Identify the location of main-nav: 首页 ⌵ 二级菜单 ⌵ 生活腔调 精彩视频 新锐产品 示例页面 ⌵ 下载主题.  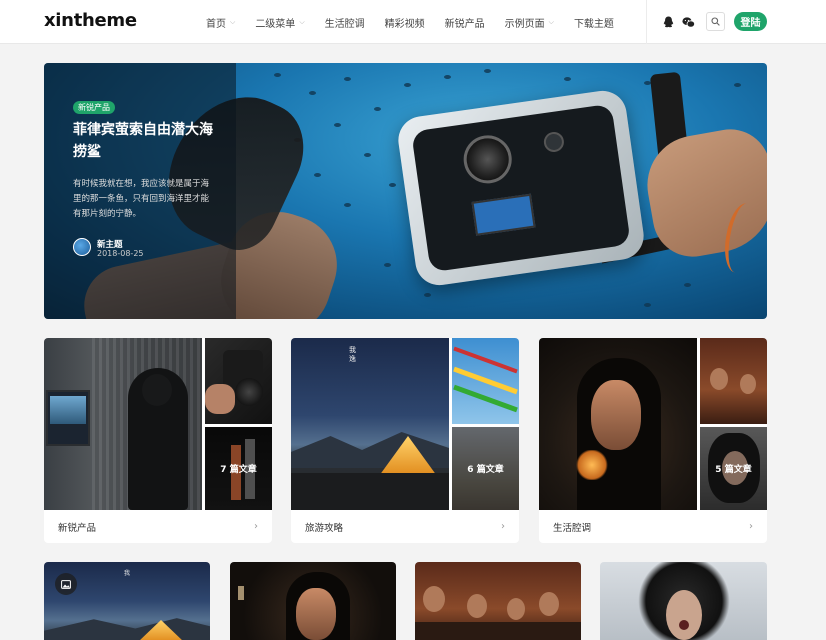
(420, 22).